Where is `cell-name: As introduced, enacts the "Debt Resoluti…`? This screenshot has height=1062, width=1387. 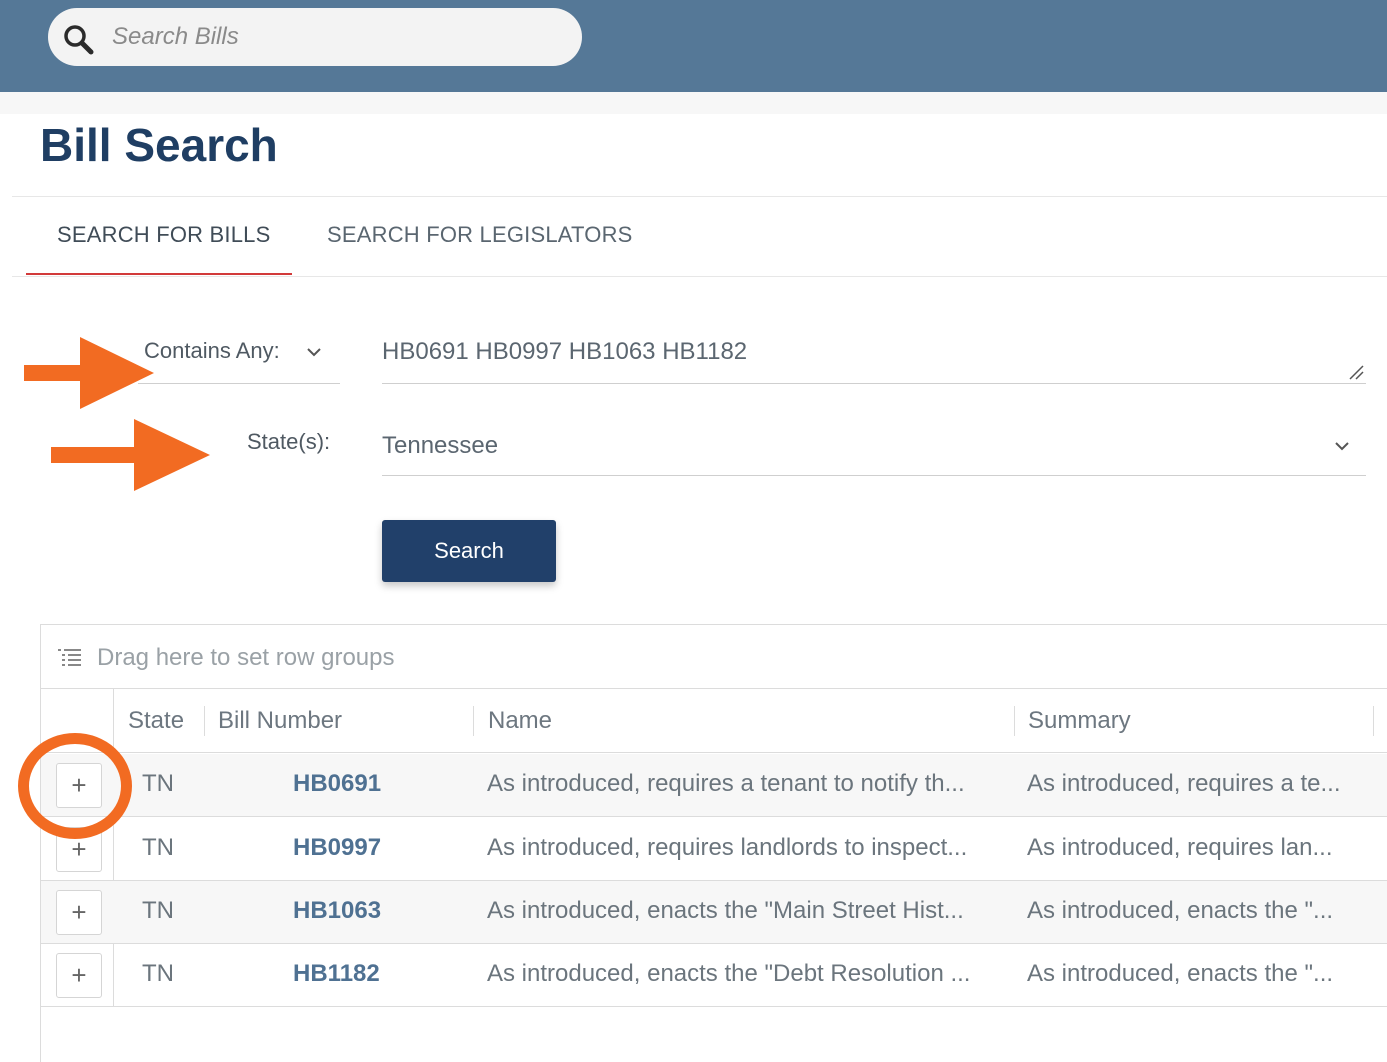
cell-name: As introduced, enacts the "Debt Resoluti… is located at coordinates (729, 973).